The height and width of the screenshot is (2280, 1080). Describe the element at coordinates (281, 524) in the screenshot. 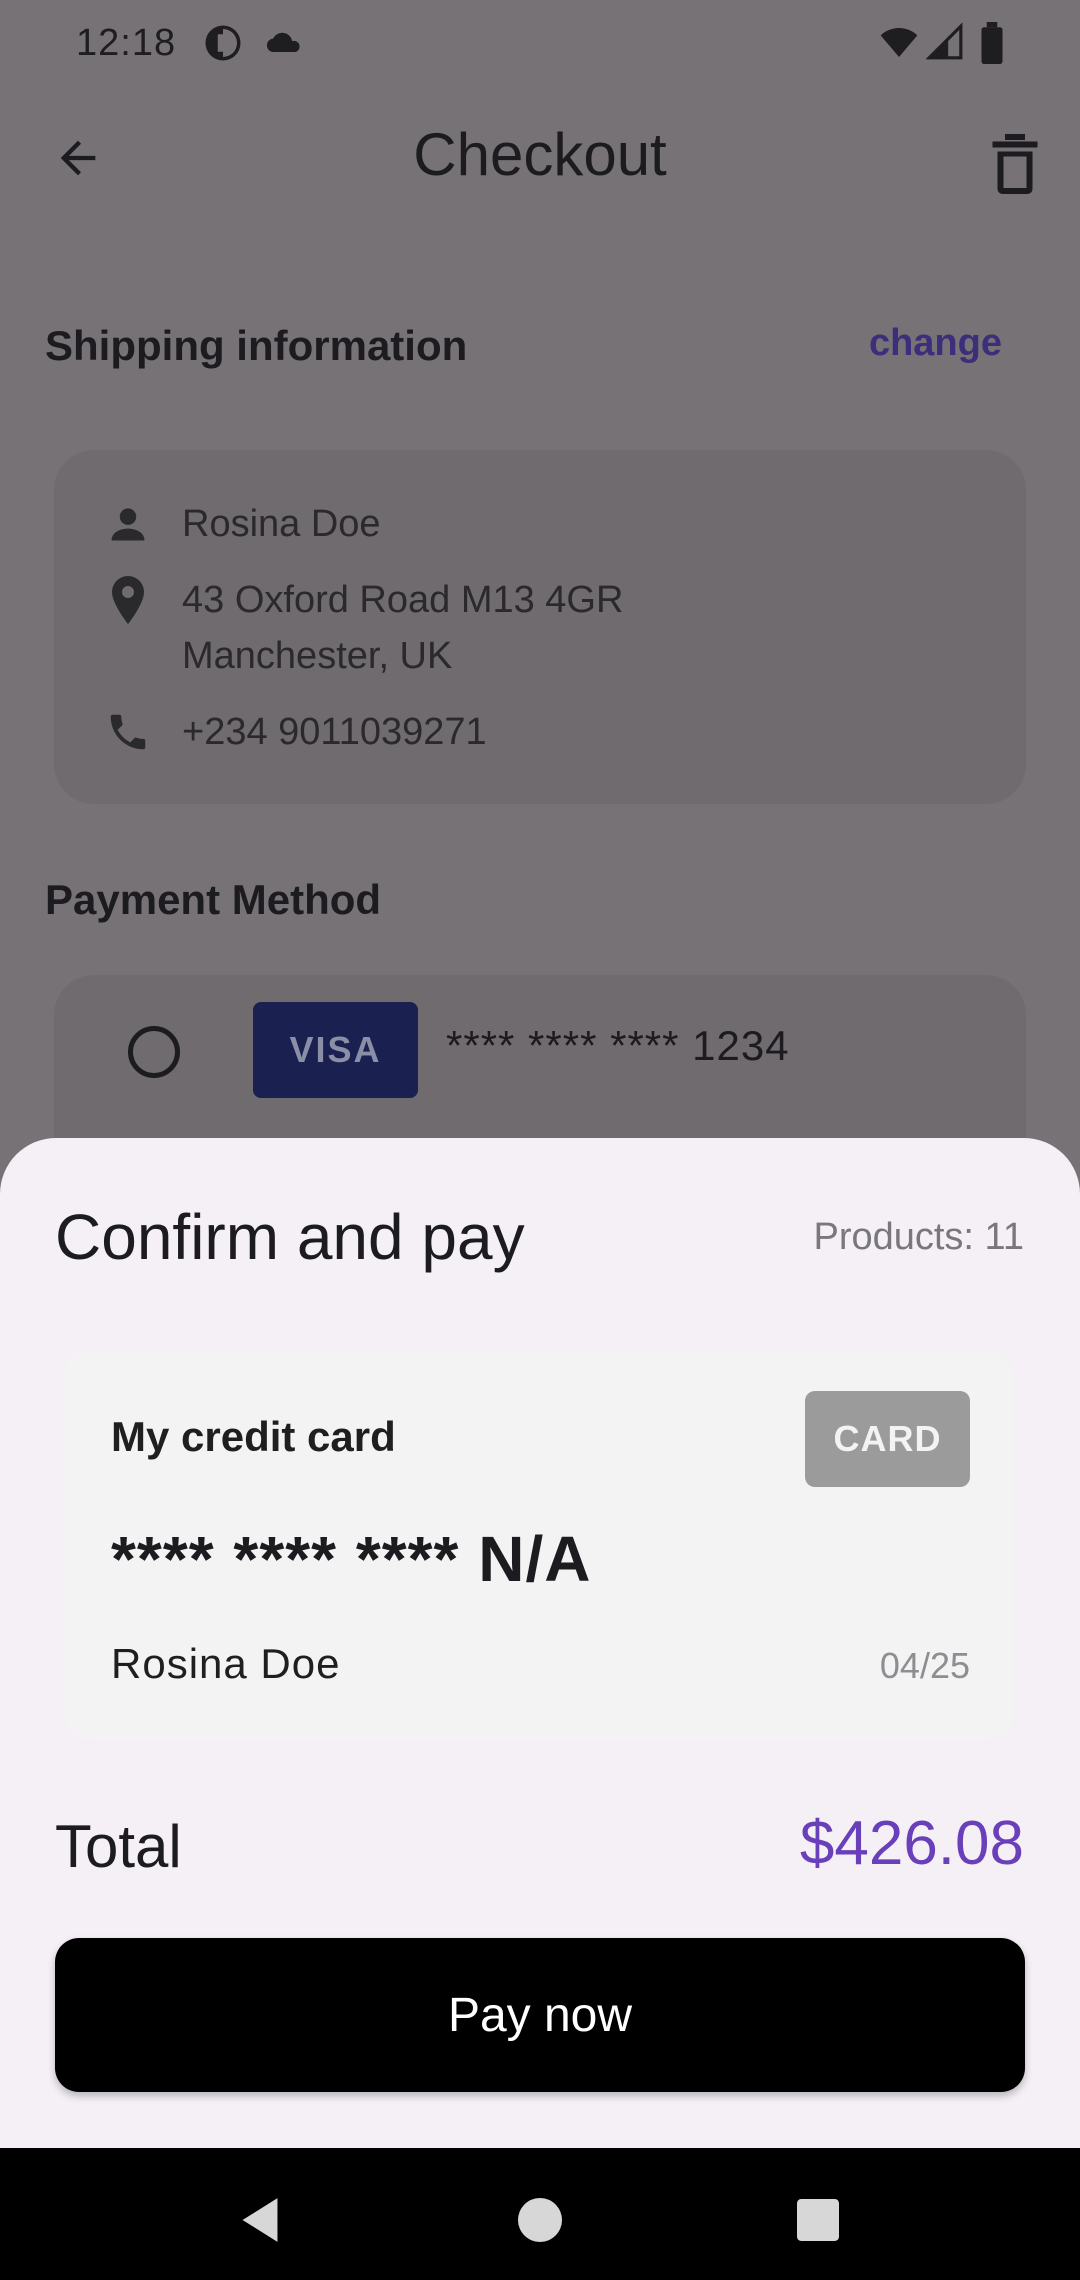

I see `shipping-name: Rosina Doe` at that location.